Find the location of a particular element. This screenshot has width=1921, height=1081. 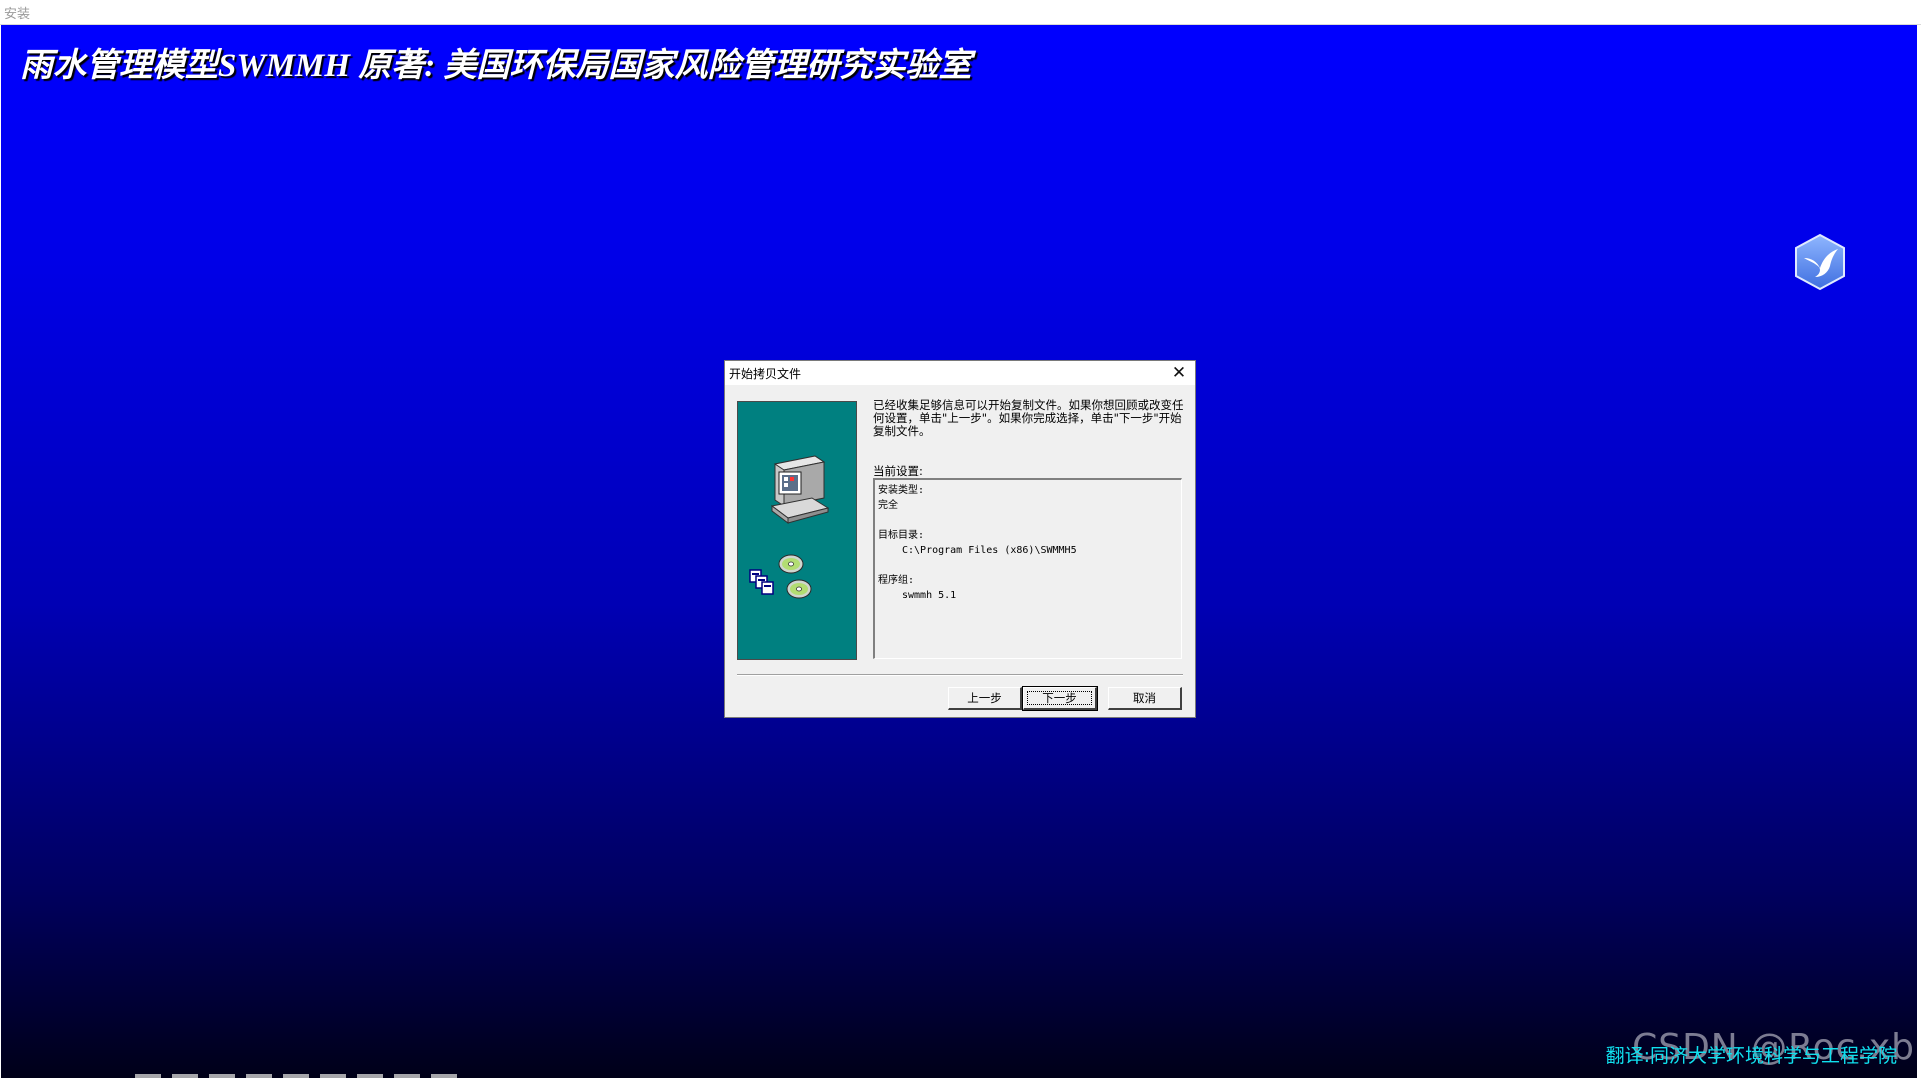

target-dir-value: C:\Program Files (x86)\SWMMH5 is located at coordinates (989, 550).